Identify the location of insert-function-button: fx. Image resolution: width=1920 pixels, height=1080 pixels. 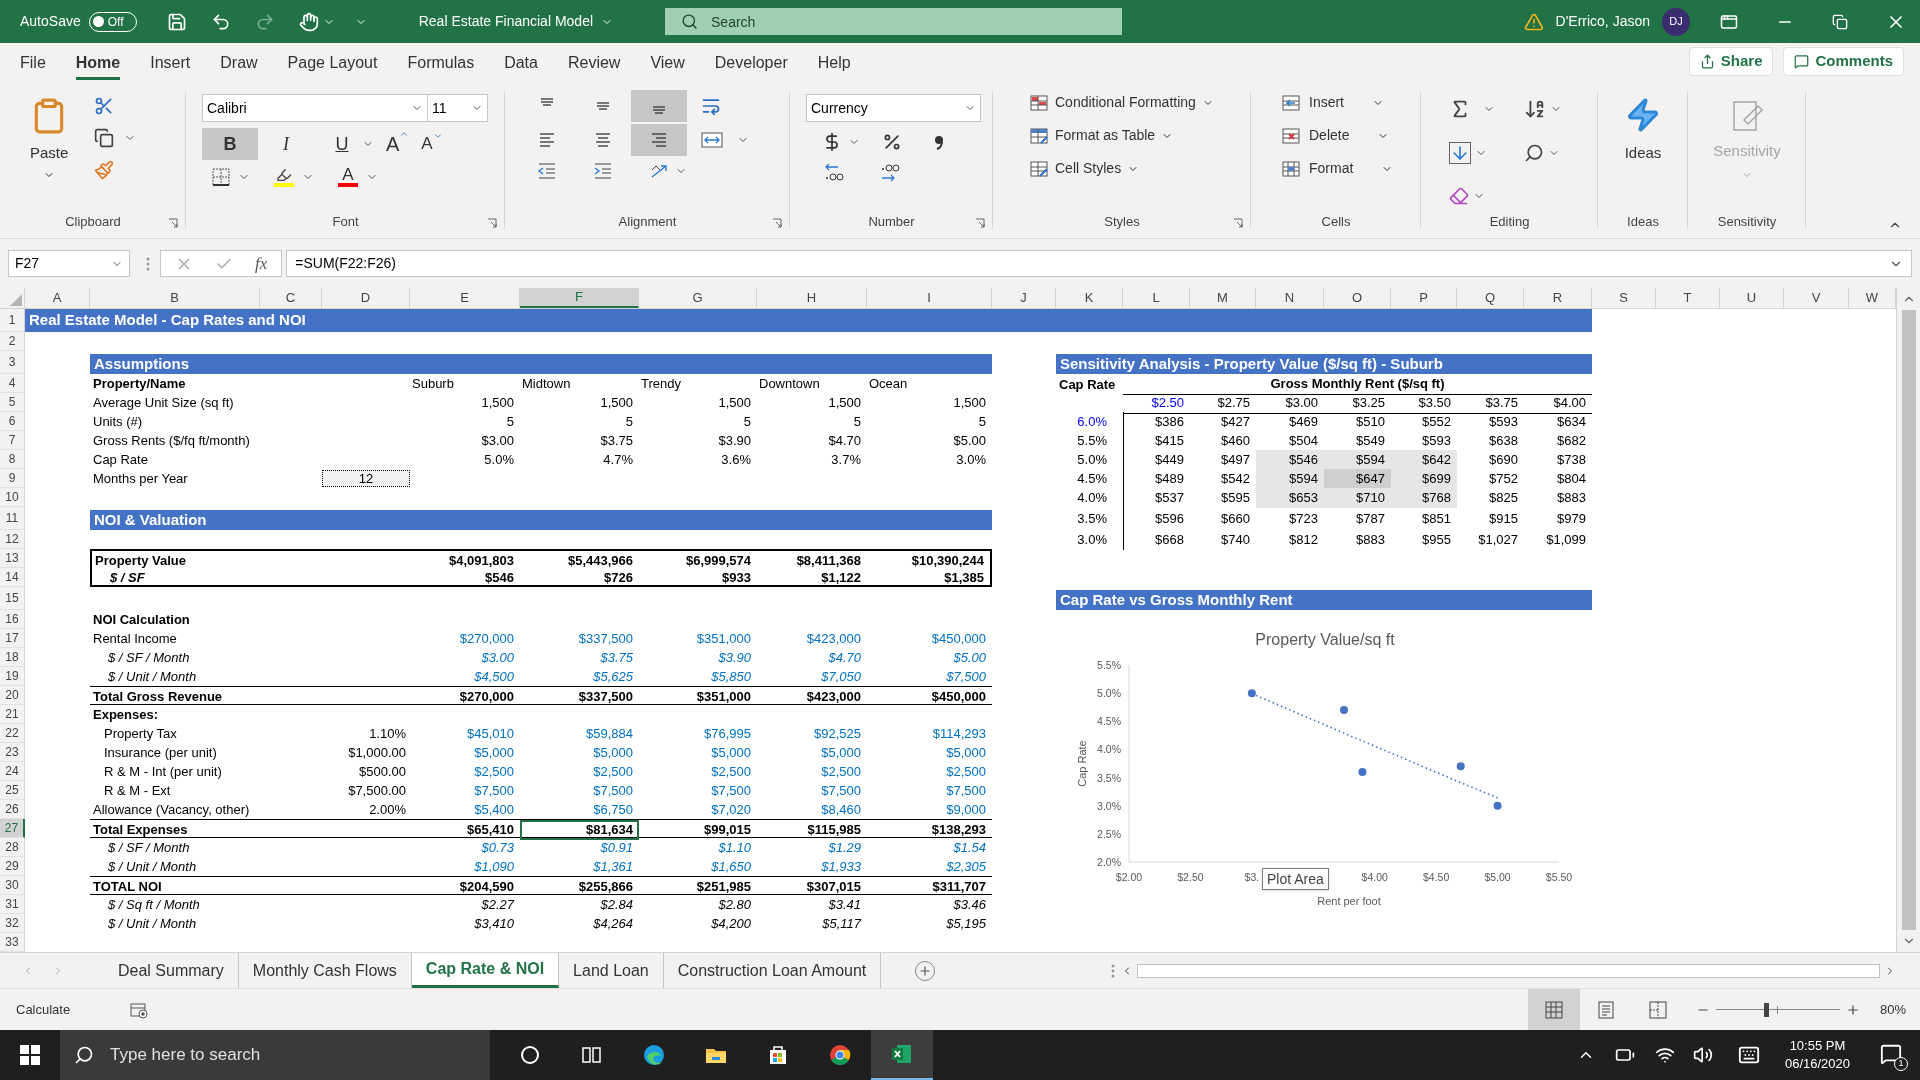
(261, 263).